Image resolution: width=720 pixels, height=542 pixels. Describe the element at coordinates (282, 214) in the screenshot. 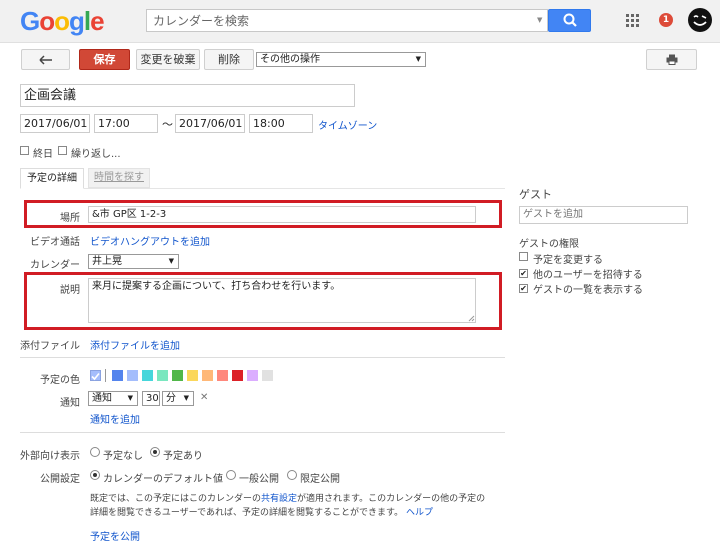

I see `location-input: &市 GP区 1-2-3` at that location.